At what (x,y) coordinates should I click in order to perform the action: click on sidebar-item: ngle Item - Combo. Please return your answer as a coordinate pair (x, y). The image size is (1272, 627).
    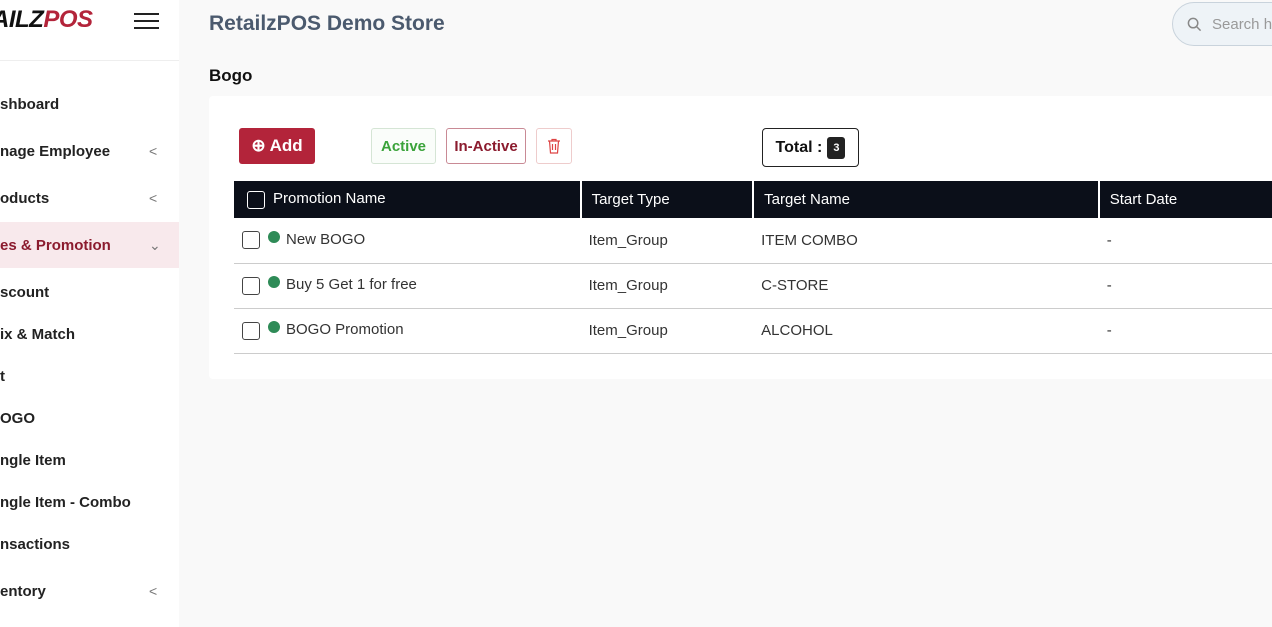
    Looking at the image, I should click on (89, 502).